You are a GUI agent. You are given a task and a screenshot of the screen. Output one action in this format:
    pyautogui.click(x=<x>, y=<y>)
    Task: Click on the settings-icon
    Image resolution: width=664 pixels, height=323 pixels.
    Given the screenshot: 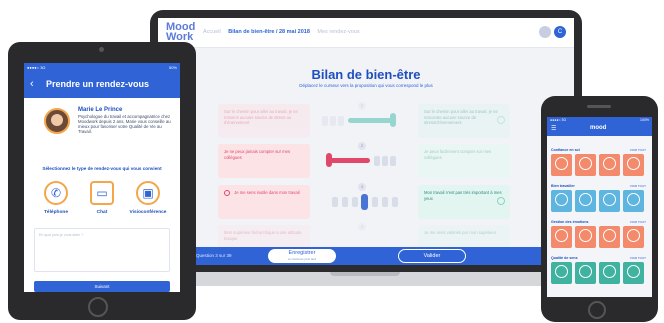 What is the action you would take?
    pyautogui.click(x=545, y=32)
    